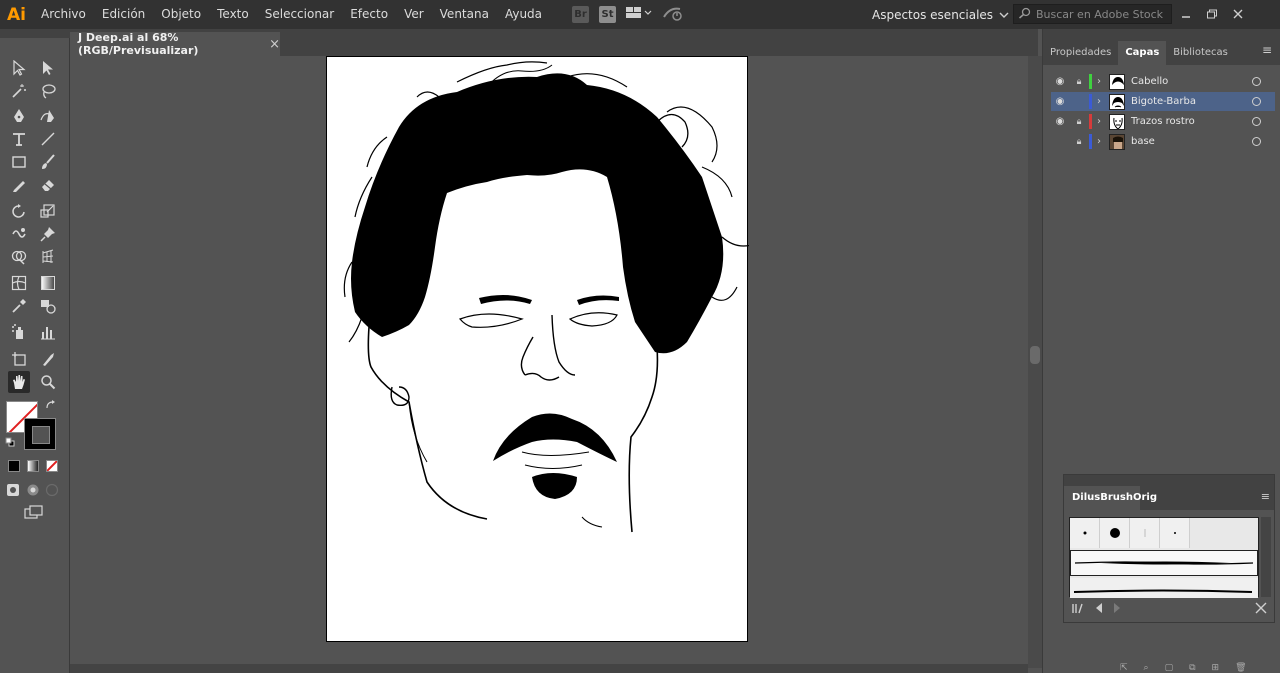 The height and width of the screenshot is (673, 1280). What do you see at coordinates (48, 68) in the screenshot?
I see `direct-selection-icon` at bounding box center [48, 68].